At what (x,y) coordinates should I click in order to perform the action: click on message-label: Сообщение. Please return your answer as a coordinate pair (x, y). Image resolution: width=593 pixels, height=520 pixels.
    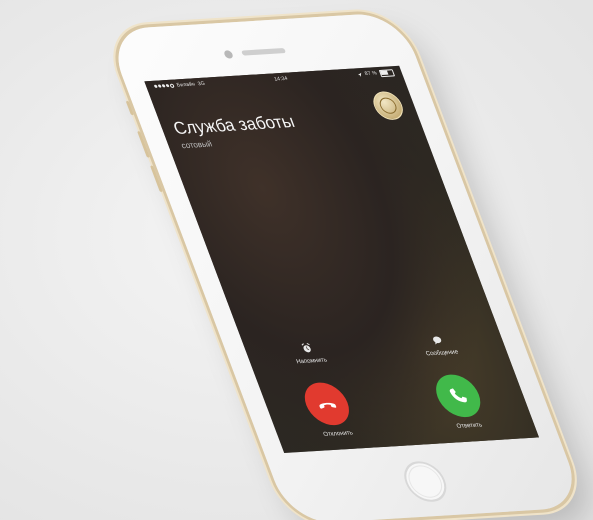
    Looking at the image, I should click on (442, 353).